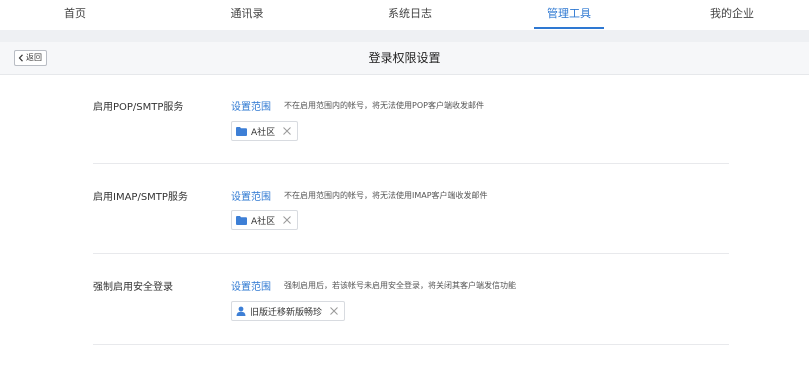 This screenshot has height=374, width=809. What do you see at coordinates (410, 15) in the screenshot?
I see `tab-system-log: 系统日志` at bounding box center [410, 15].